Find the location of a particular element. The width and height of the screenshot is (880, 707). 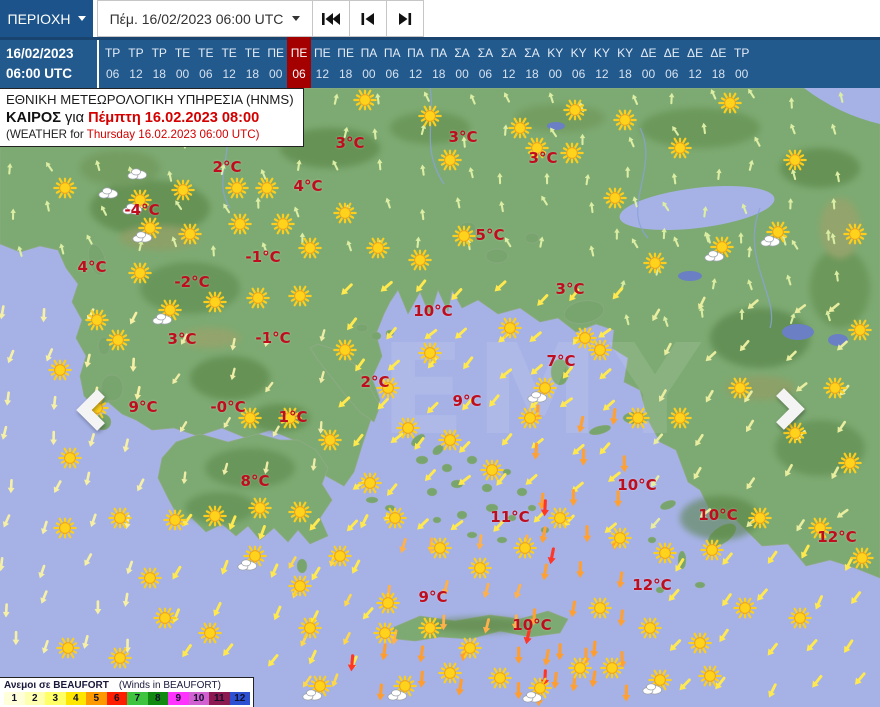

timebar-cell: ΠΑ 00 is located at coordinates (368, 64).